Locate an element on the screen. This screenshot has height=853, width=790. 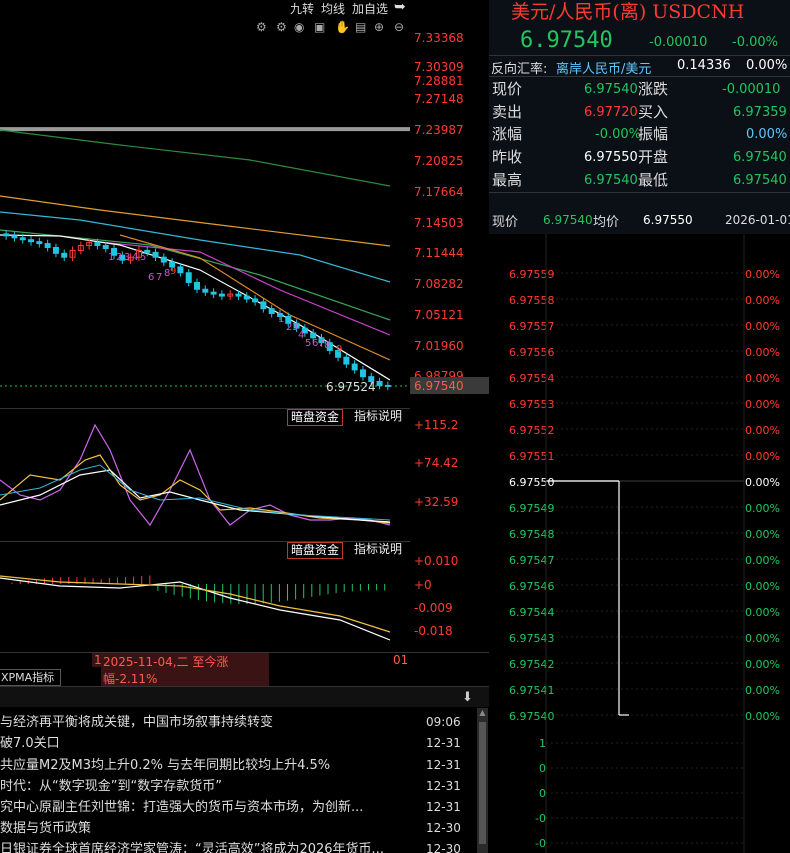
intraday-left-tick: 6.97540 is located at coordinates (532, 716).